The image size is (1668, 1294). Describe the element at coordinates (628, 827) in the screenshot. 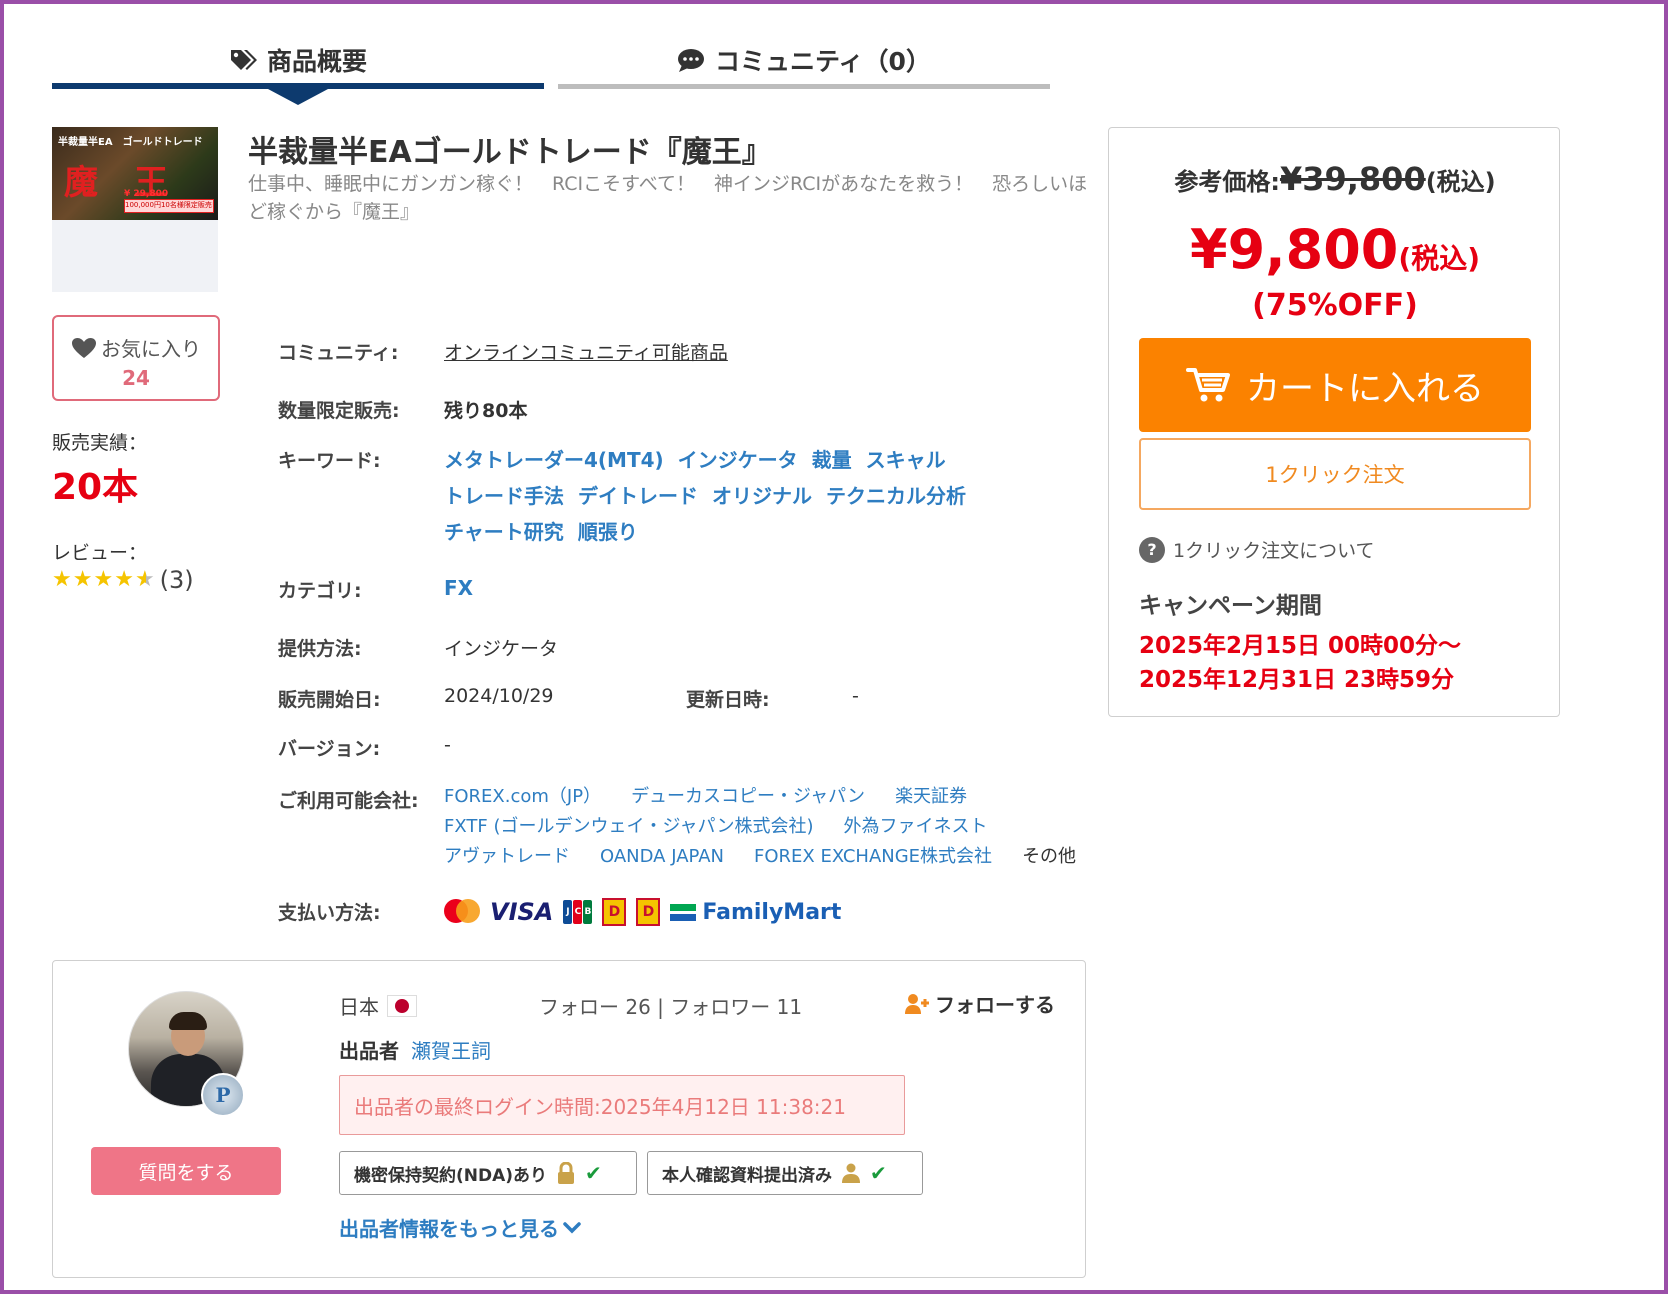

I see `broker-link: FXTF (ゴールデンウェイ・ジャパン株式会社)` at that location.